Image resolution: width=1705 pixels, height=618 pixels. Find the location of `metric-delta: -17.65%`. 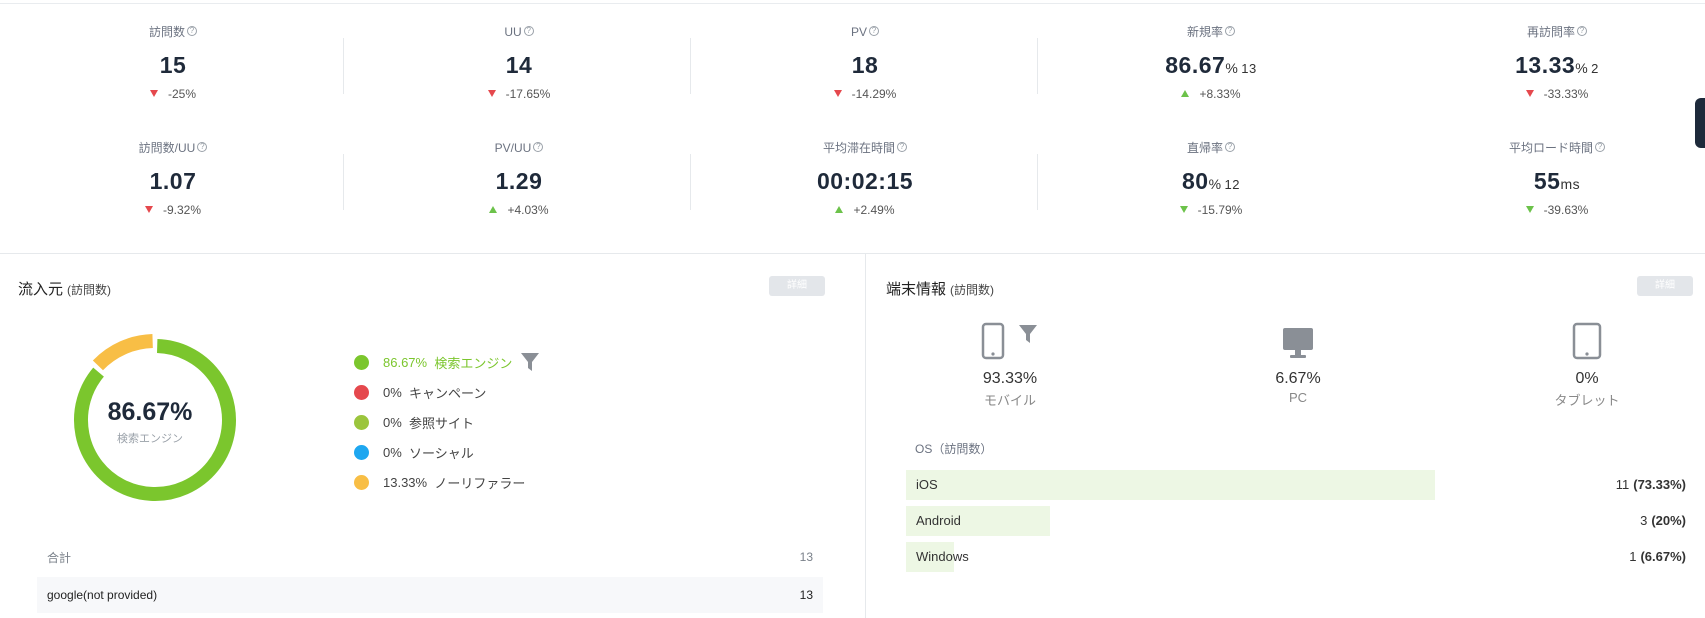

metric-delta: -17.65% is located at coordinates (528, 94).